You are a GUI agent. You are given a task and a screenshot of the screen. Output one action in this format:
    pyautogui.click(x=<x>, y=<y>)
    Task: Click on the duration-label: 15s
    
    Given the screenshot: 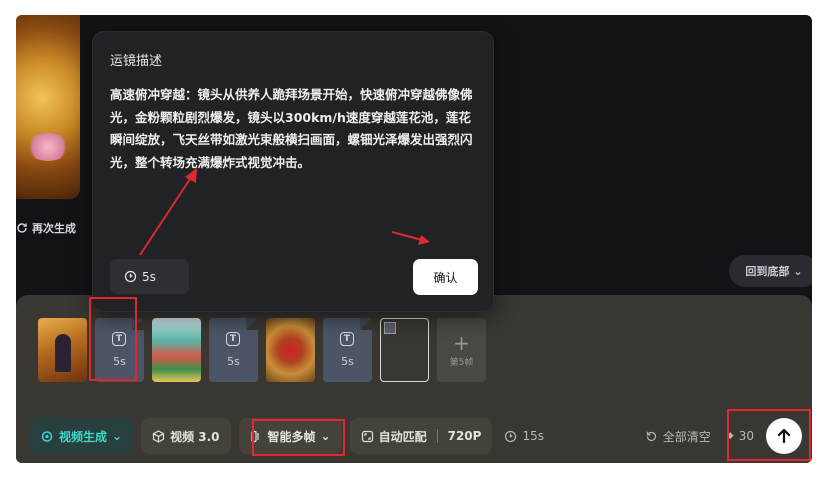 What is the action you would take?
    pyautogui.click(x=533, y=436)
    